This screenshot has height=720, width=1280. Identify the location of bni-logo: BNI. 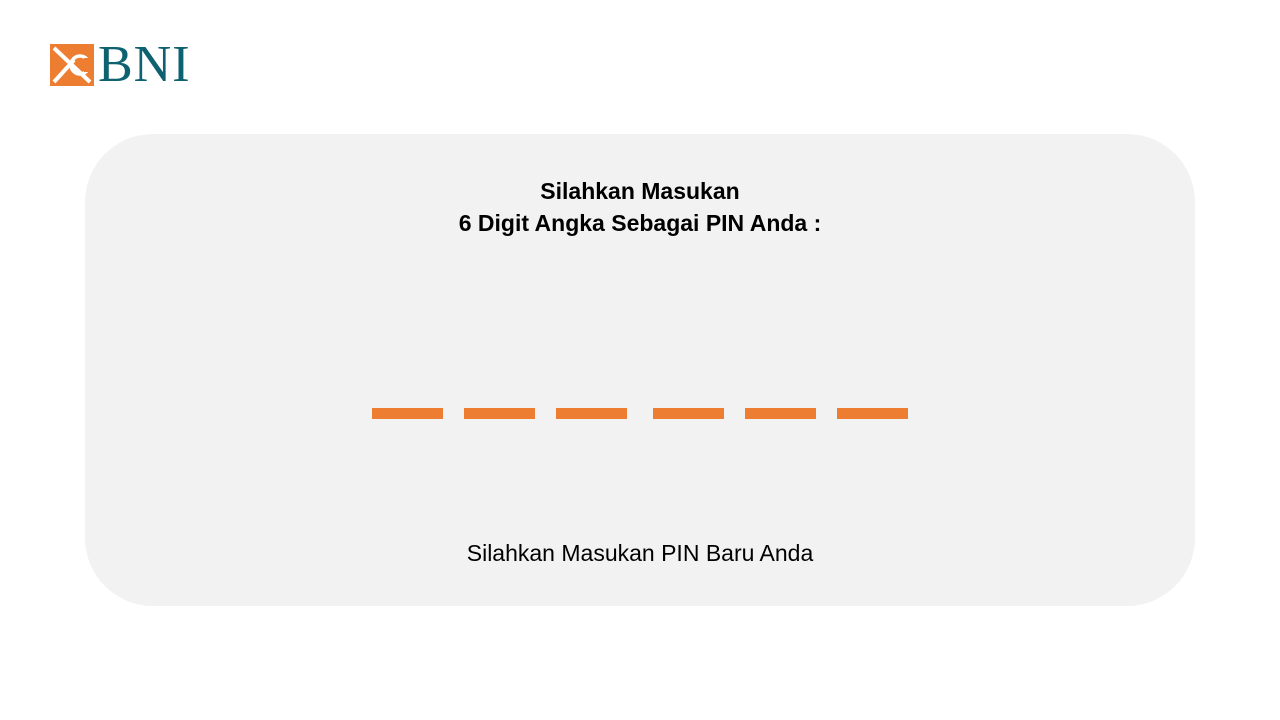
(120, 64).